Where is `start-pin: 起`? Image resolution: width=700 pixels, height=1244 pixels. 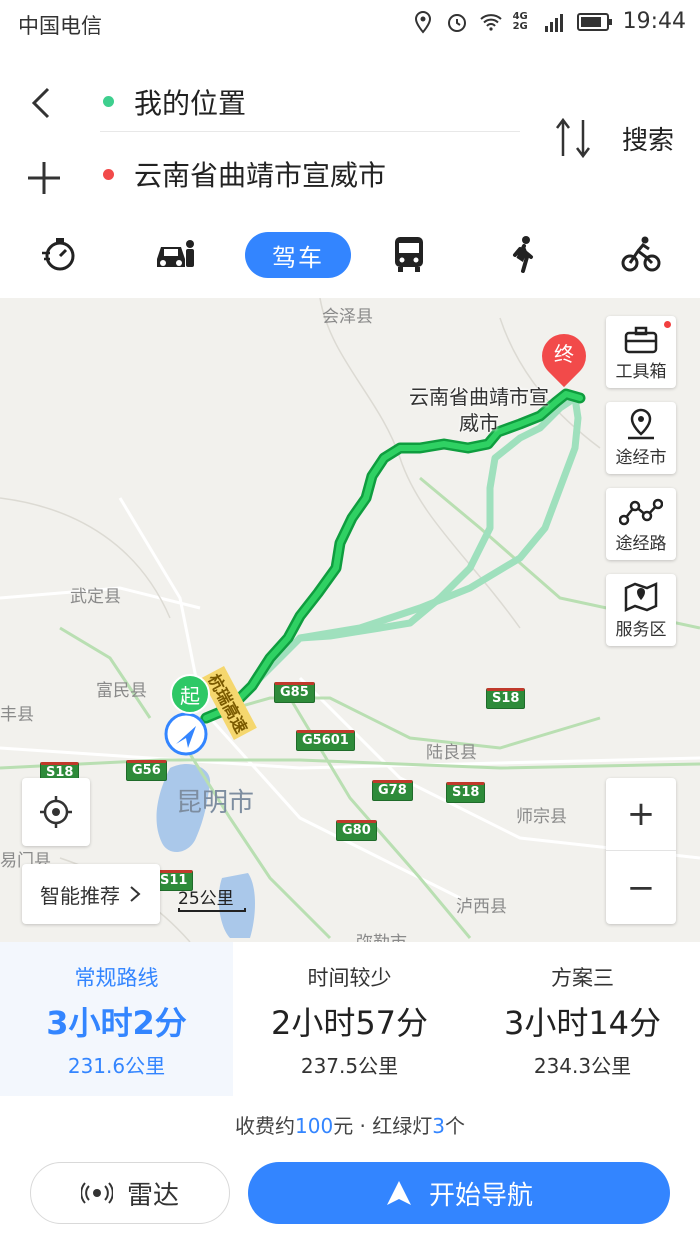 start-pin: 起 is located at coordinates (190, 694).